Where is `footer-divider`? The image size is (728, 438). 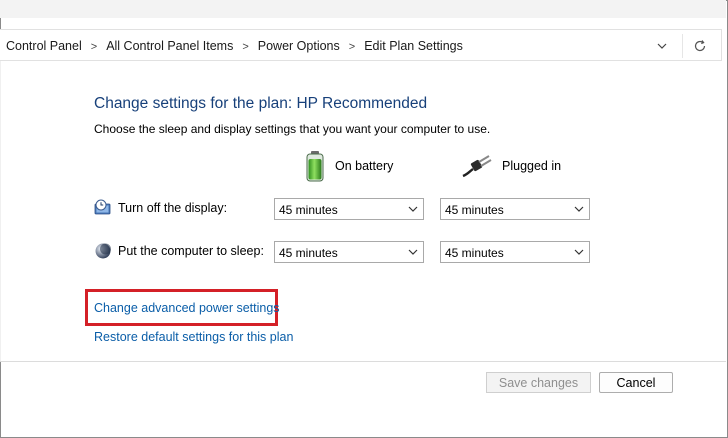 footer-divider is located at coordinates (363, 361).